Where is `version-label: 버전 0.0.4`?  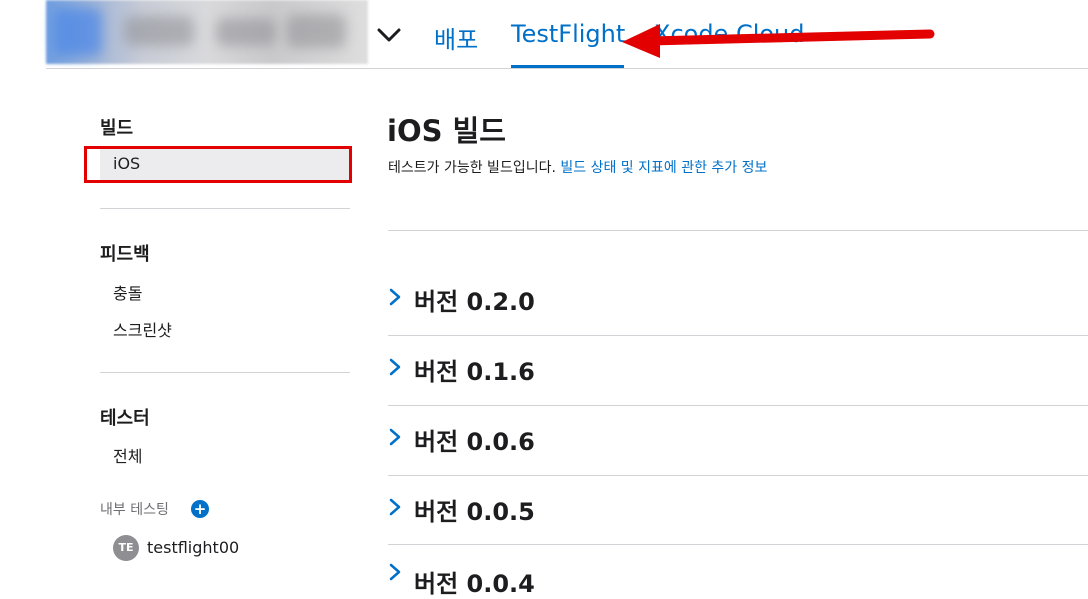 version-label: 버전 0.0.4 is located at coordinates (474, 584).